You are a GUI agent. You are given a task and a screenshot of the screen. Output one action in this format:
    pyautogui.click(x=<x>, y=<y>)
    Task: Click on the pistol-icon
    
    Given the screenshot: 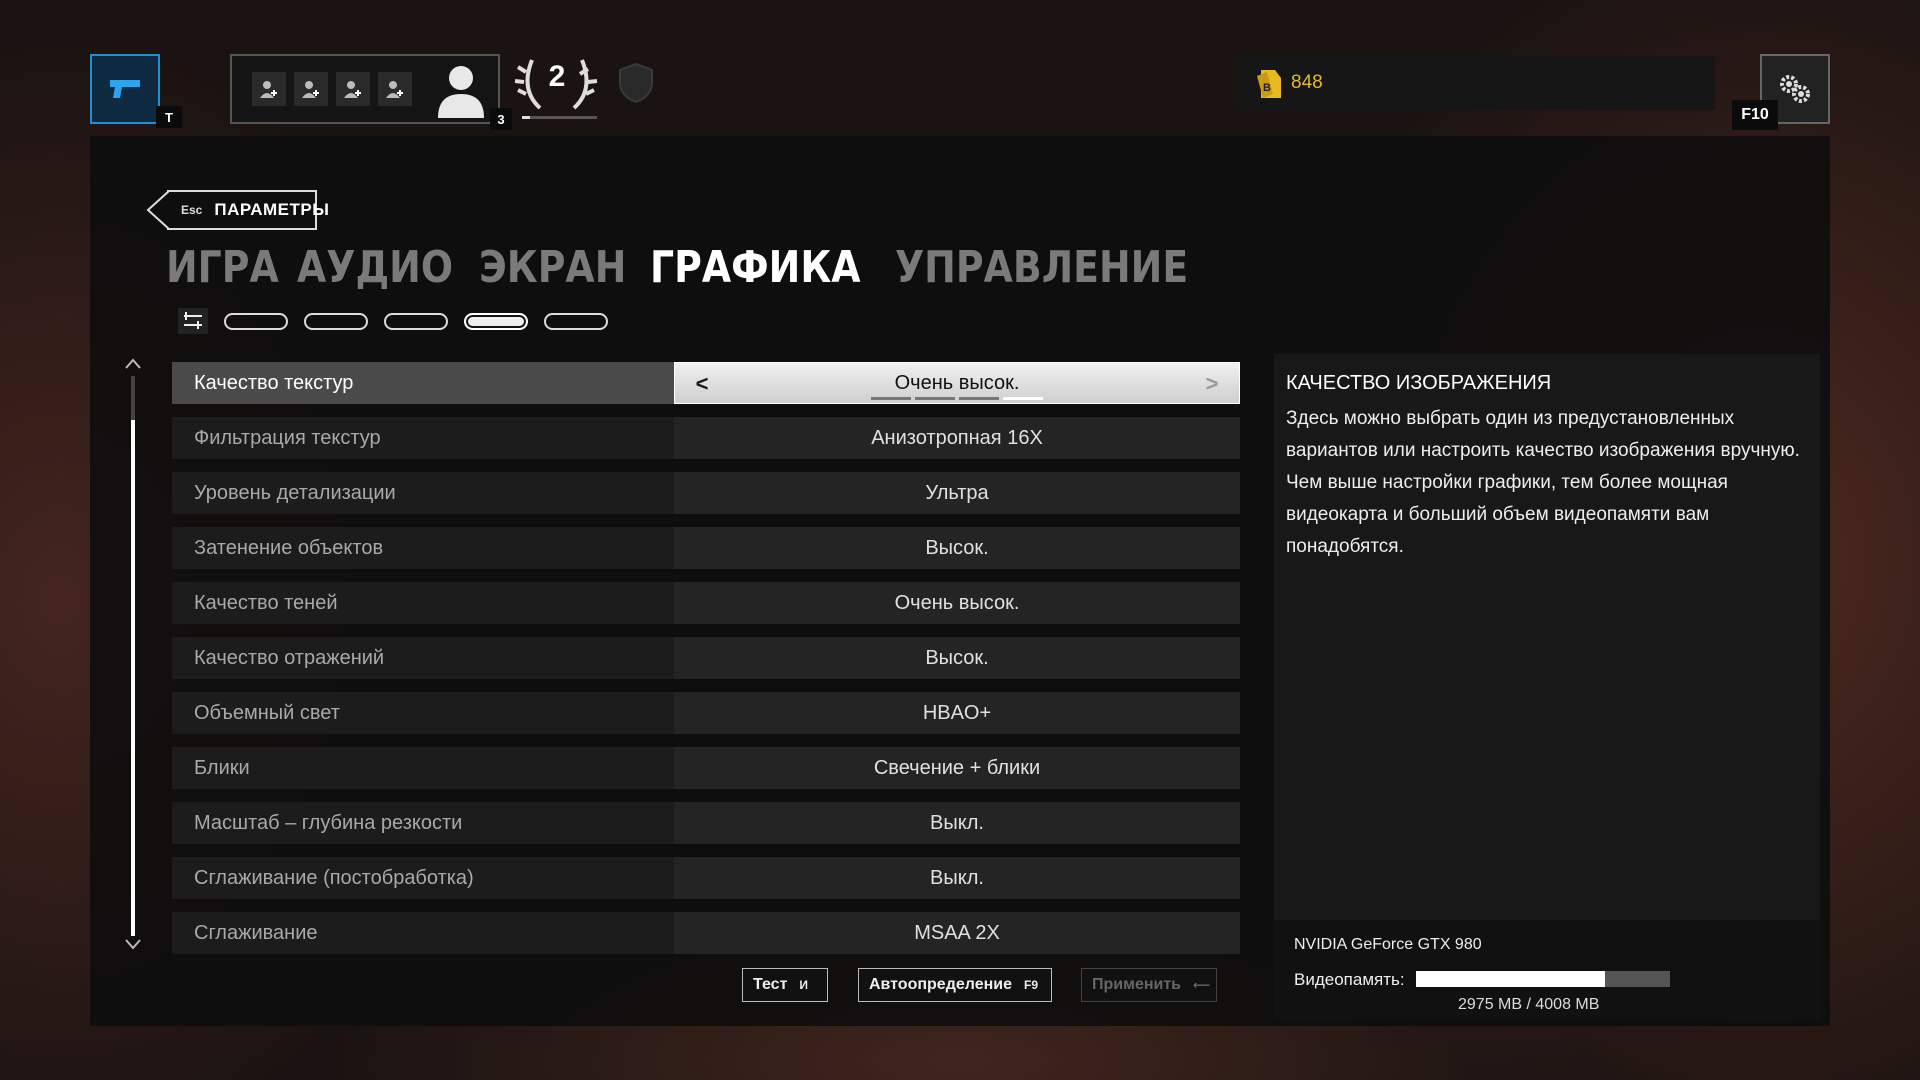 What is the action you would take?
    pyautogui.click(x=125, y=89)
    